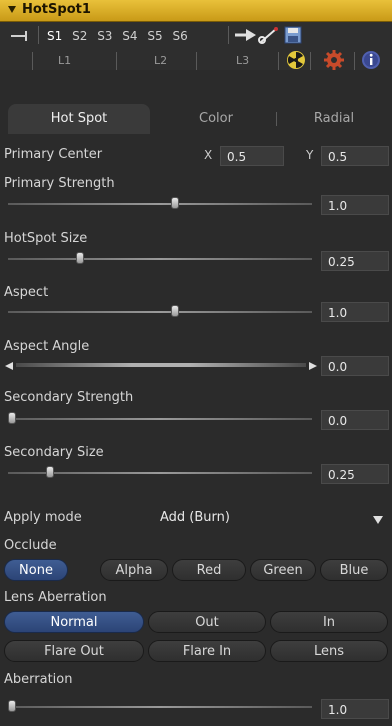  I want to click on arrow-right-icon, so click(246, 36).